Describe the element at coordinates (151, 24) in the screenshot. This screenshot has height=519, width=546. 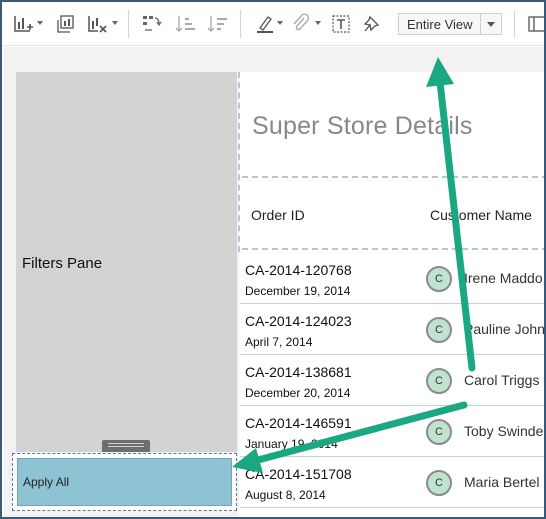
I see `swap-icon` at that location.